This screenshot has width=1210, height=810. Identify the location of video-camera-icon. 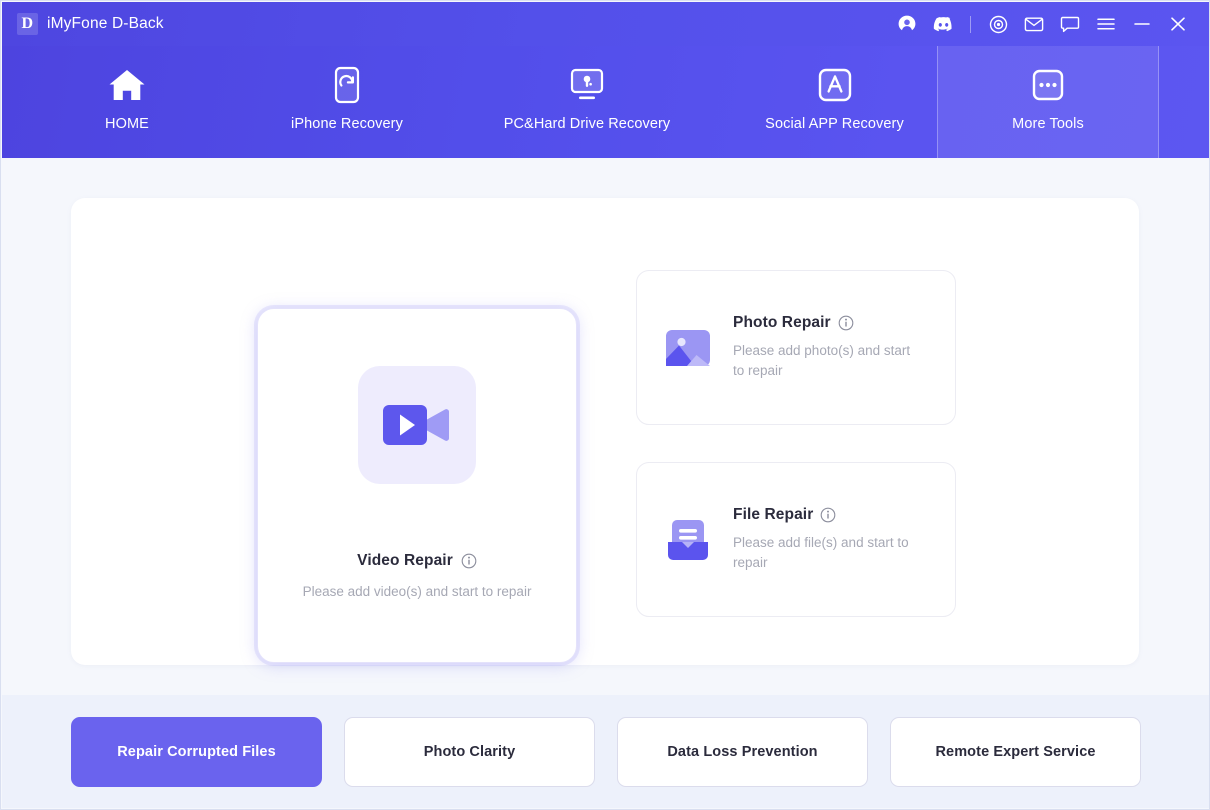
(417, 425).